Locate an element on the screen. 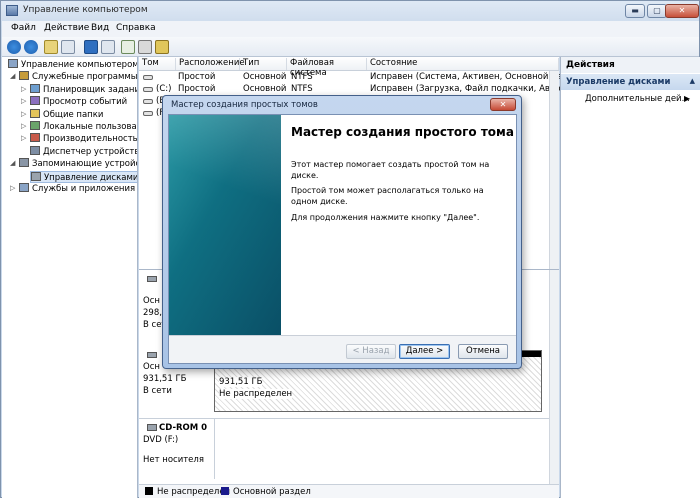 The width and height of the screenshot is (700, 498). tree-item: Просмотр событий is located at coordinates (78, 102).